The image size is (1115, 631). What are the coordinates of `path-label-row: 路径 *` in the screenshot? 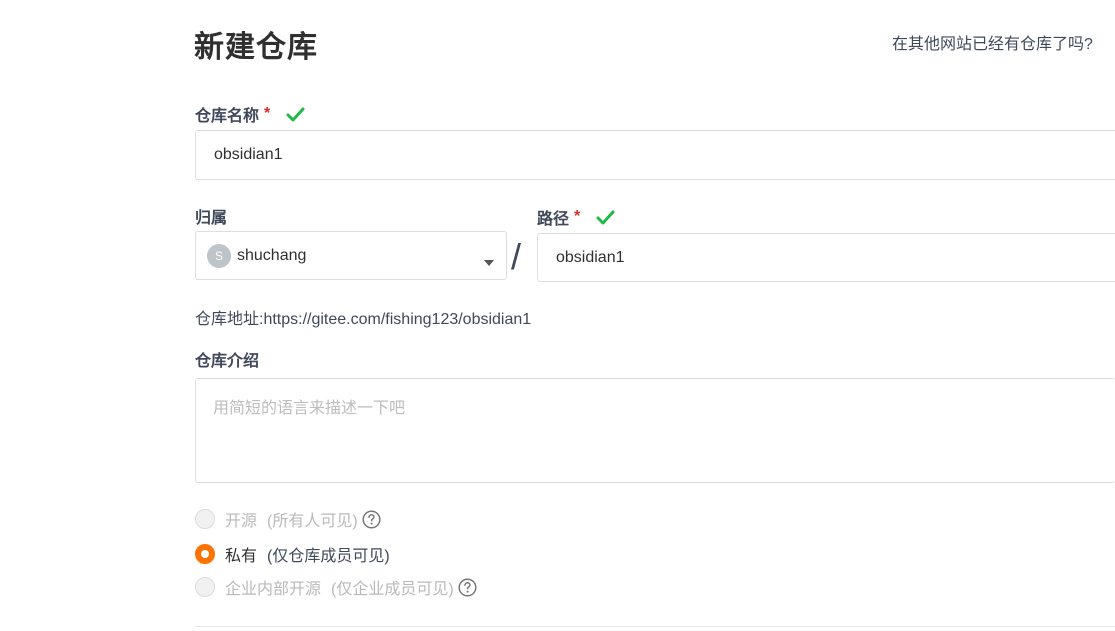 It's located at (576, 217).